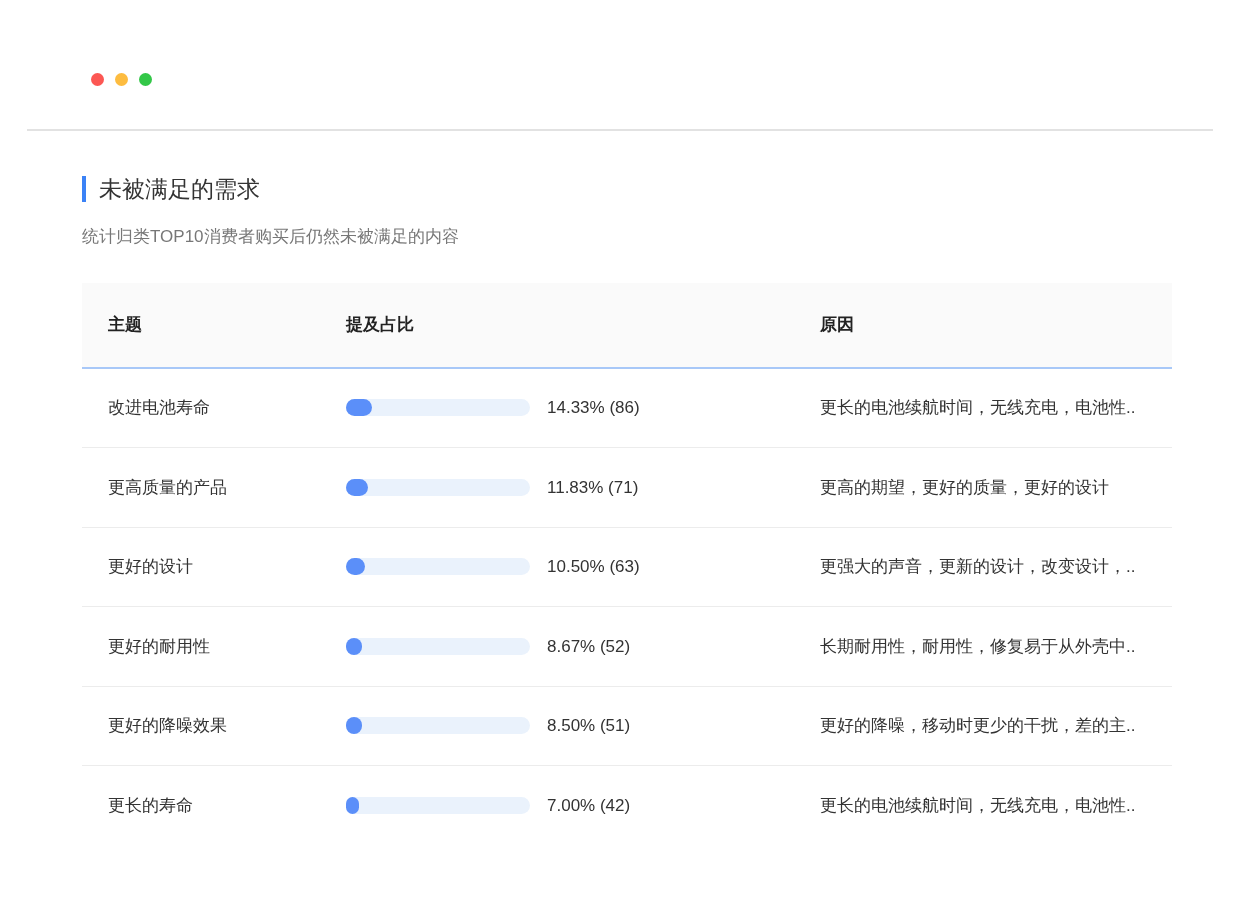 The width and height of the screenshot is (1240, 916). I want to click on table-cell-text: 更高的期望，更好的质量，更好的设计, so click(964, 487).